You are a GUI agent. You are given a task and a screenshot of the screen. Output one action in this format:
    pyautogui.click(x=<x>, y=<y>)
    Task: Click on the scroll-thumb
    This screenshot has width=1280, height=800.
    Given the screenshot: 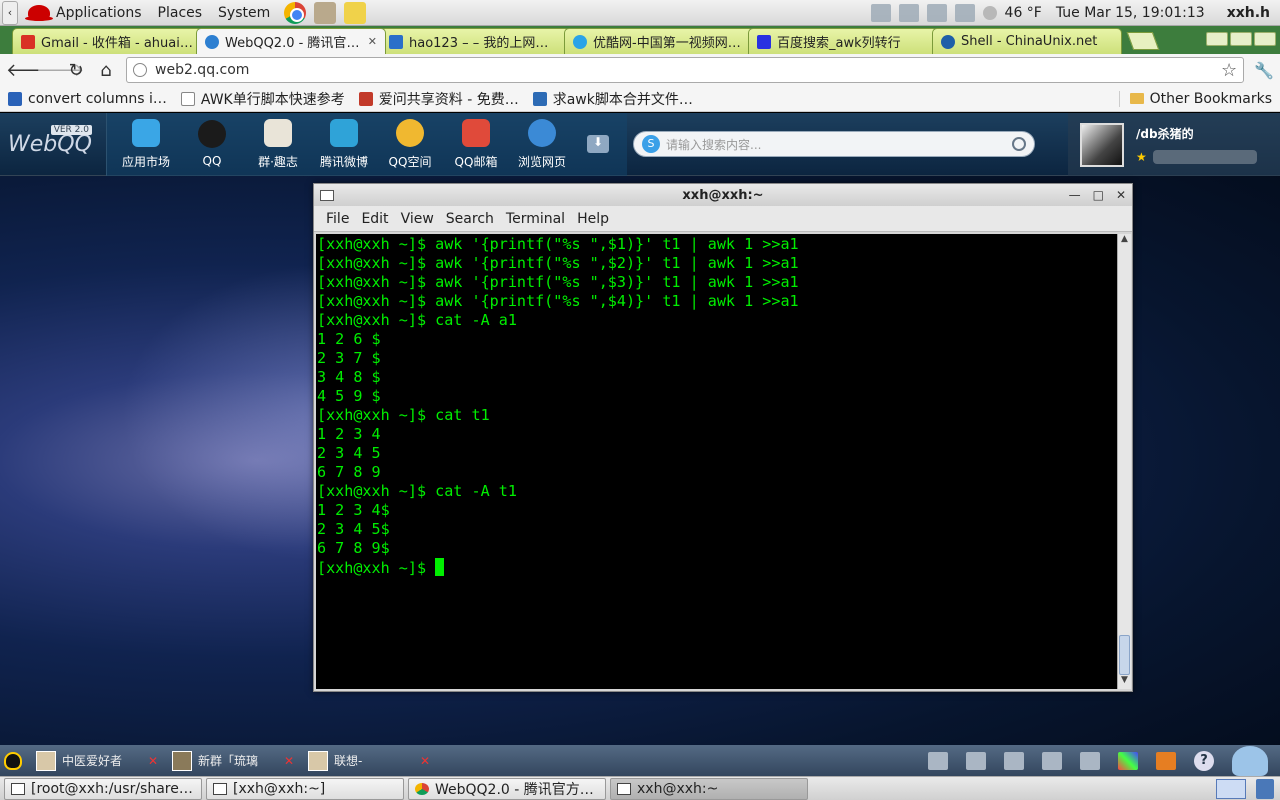 What is the action you would take?
    pyautogui.click(x=1124, y=655)
    